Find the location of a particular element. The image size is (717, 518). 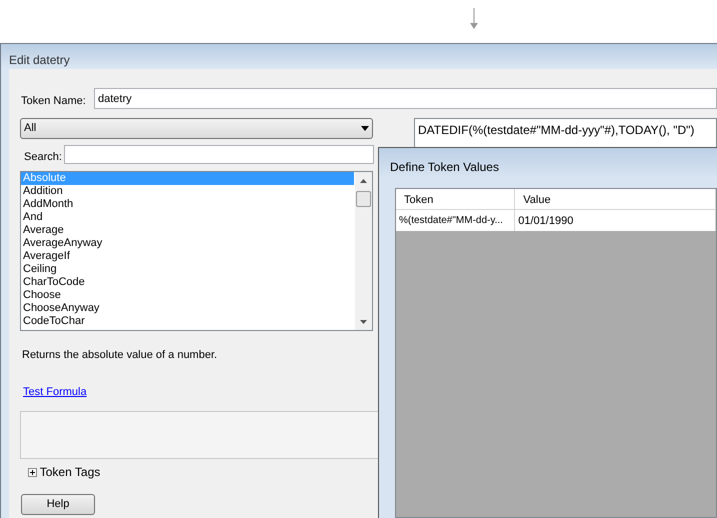

arrow-icon is located at coordinates (474, 19).